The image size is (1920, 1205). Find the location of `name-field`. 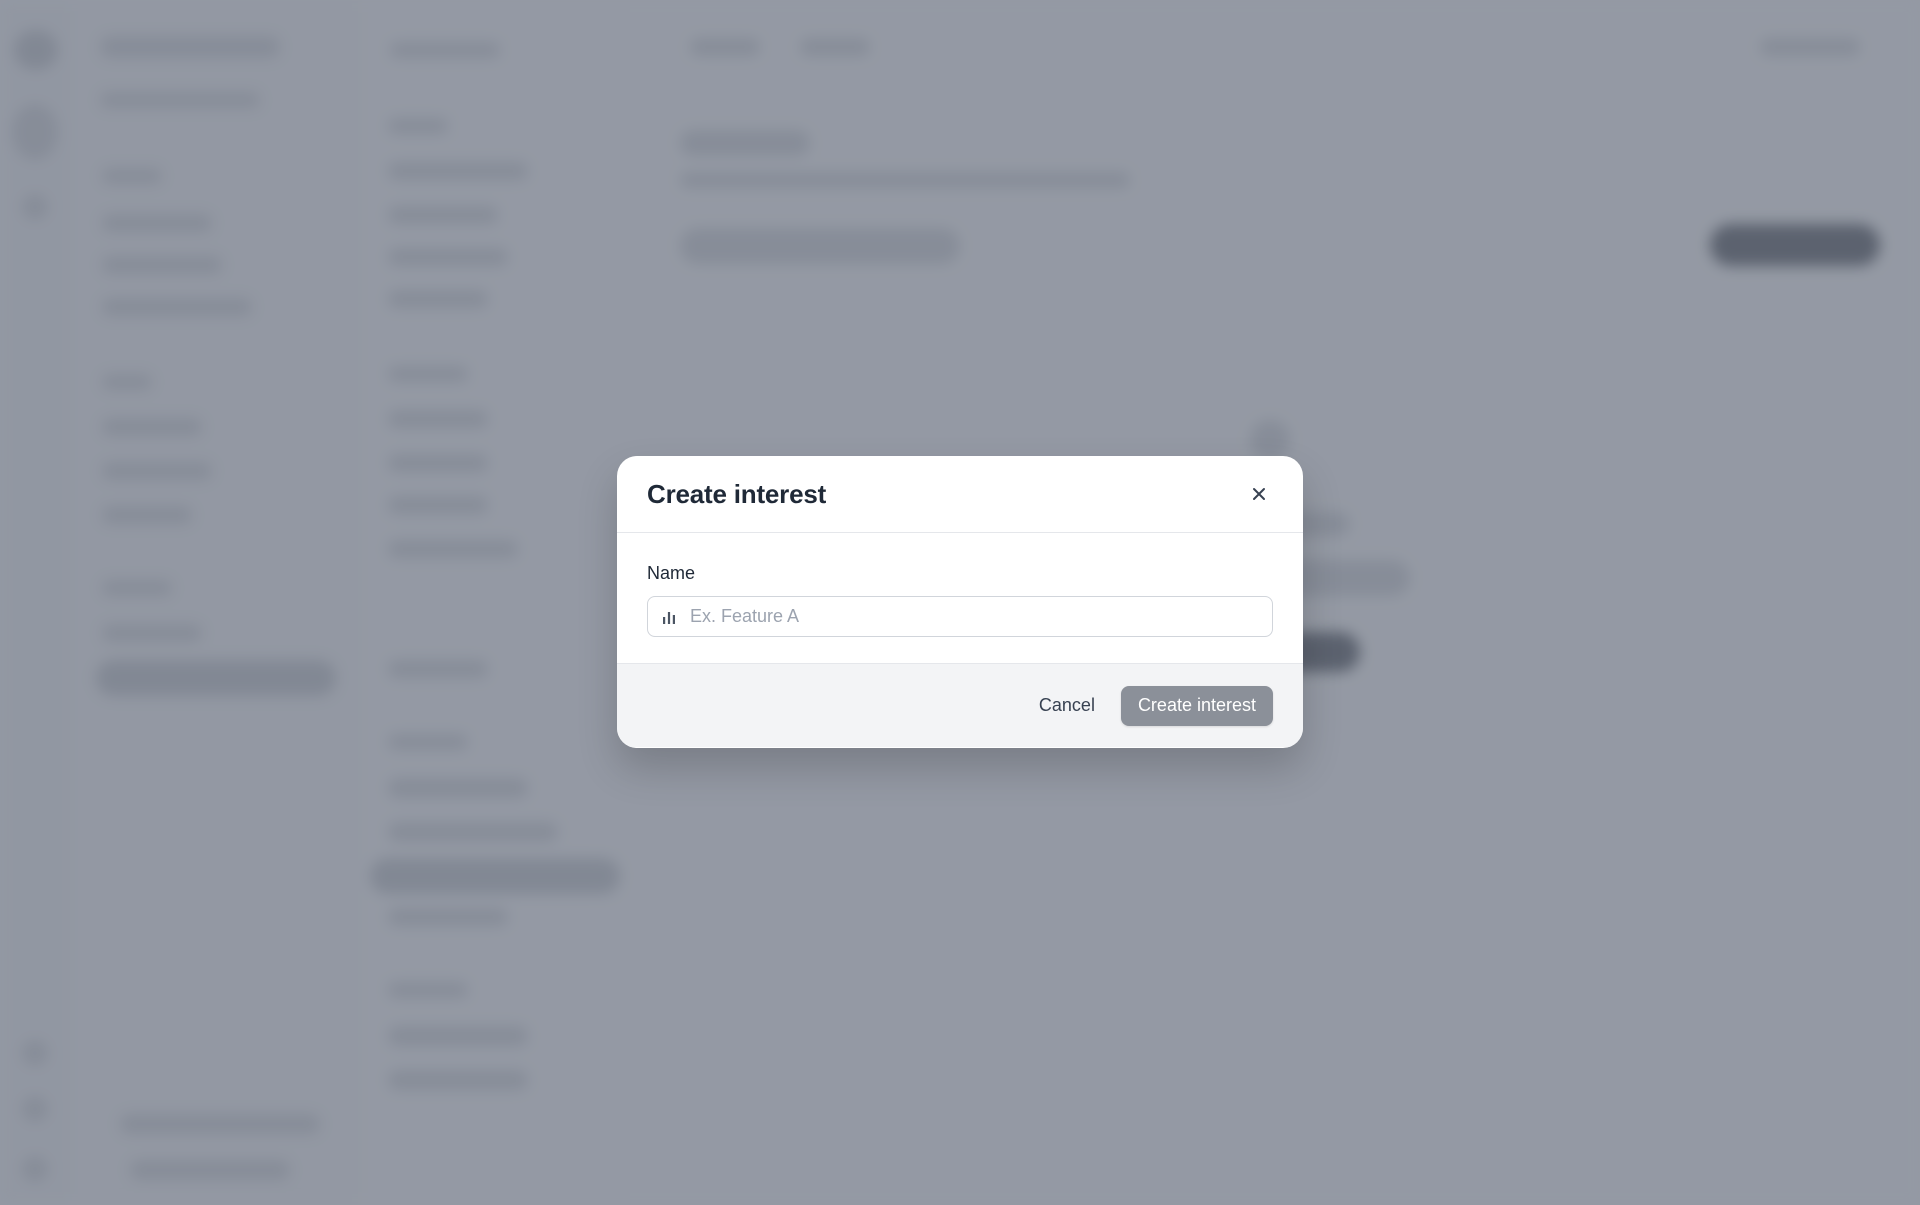

name-field is located at coordinates (960, 616).